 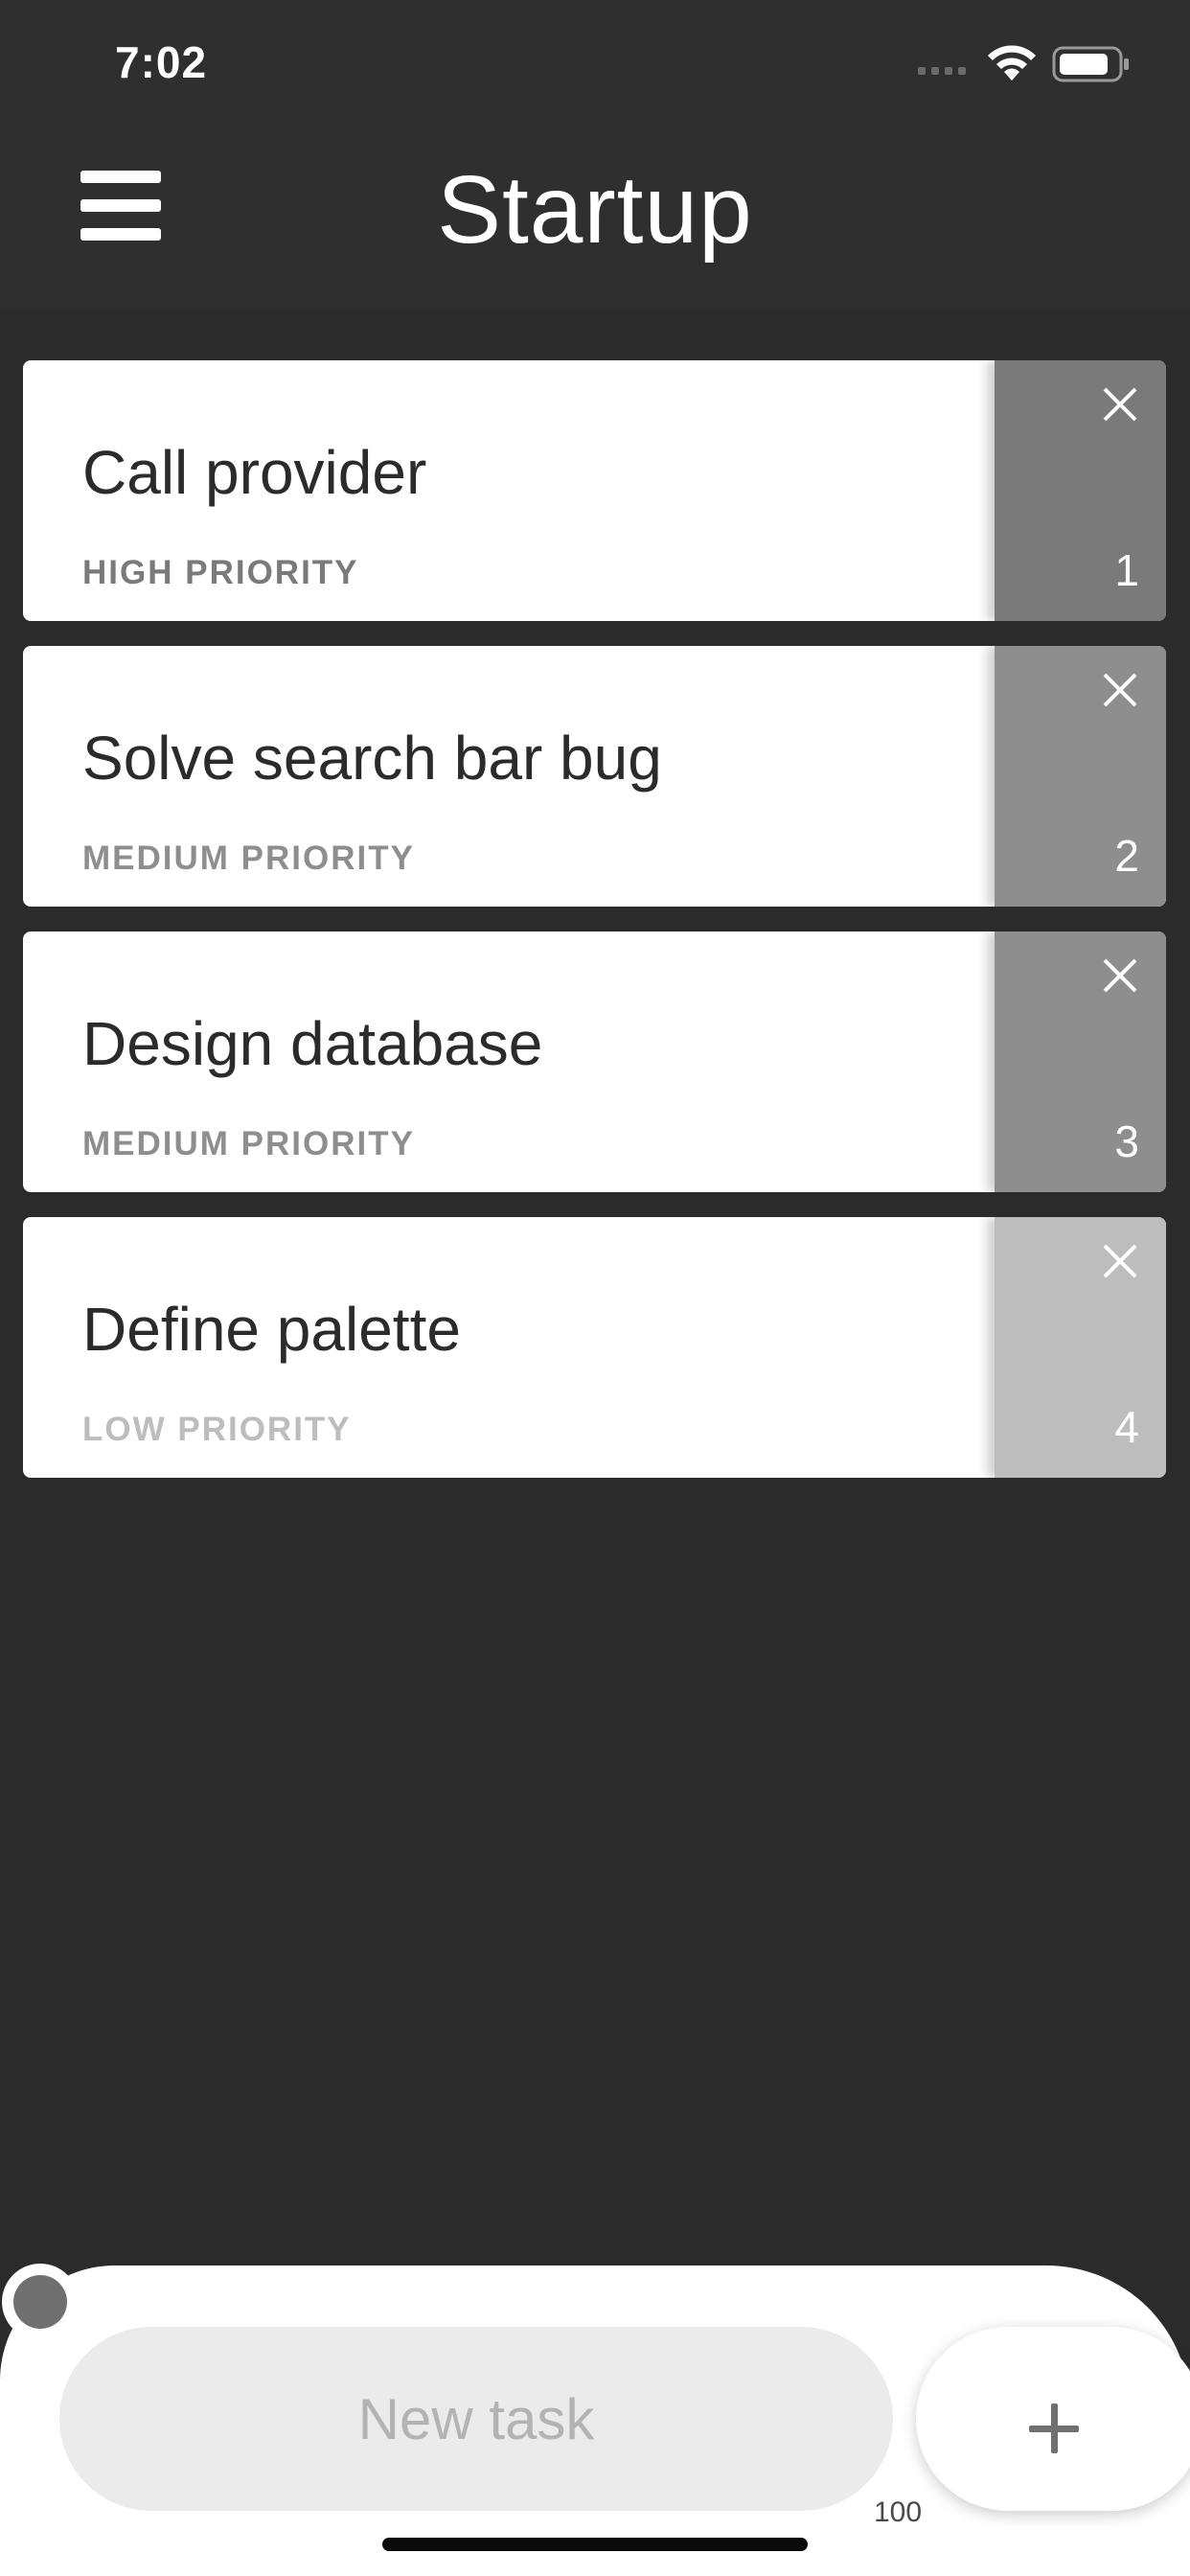 I want to click on task-title: Design database, so click(x=312, y=1043).